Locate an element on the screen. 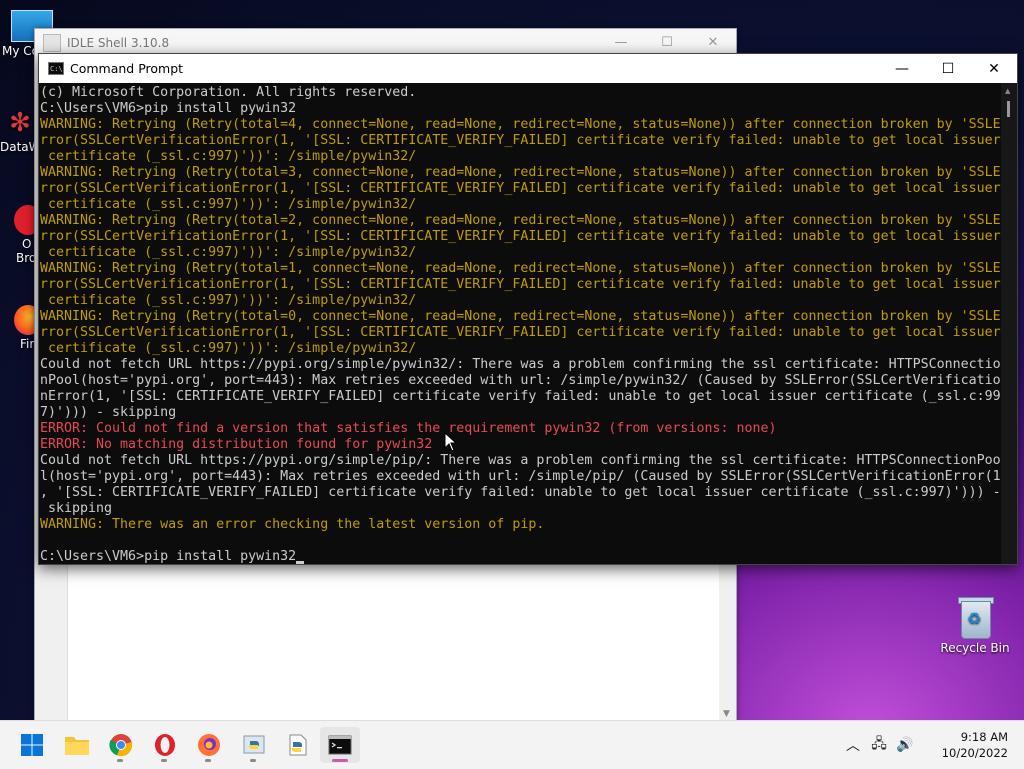  cmd-window-title: Command Prompt is located at coordinates (127, 68).